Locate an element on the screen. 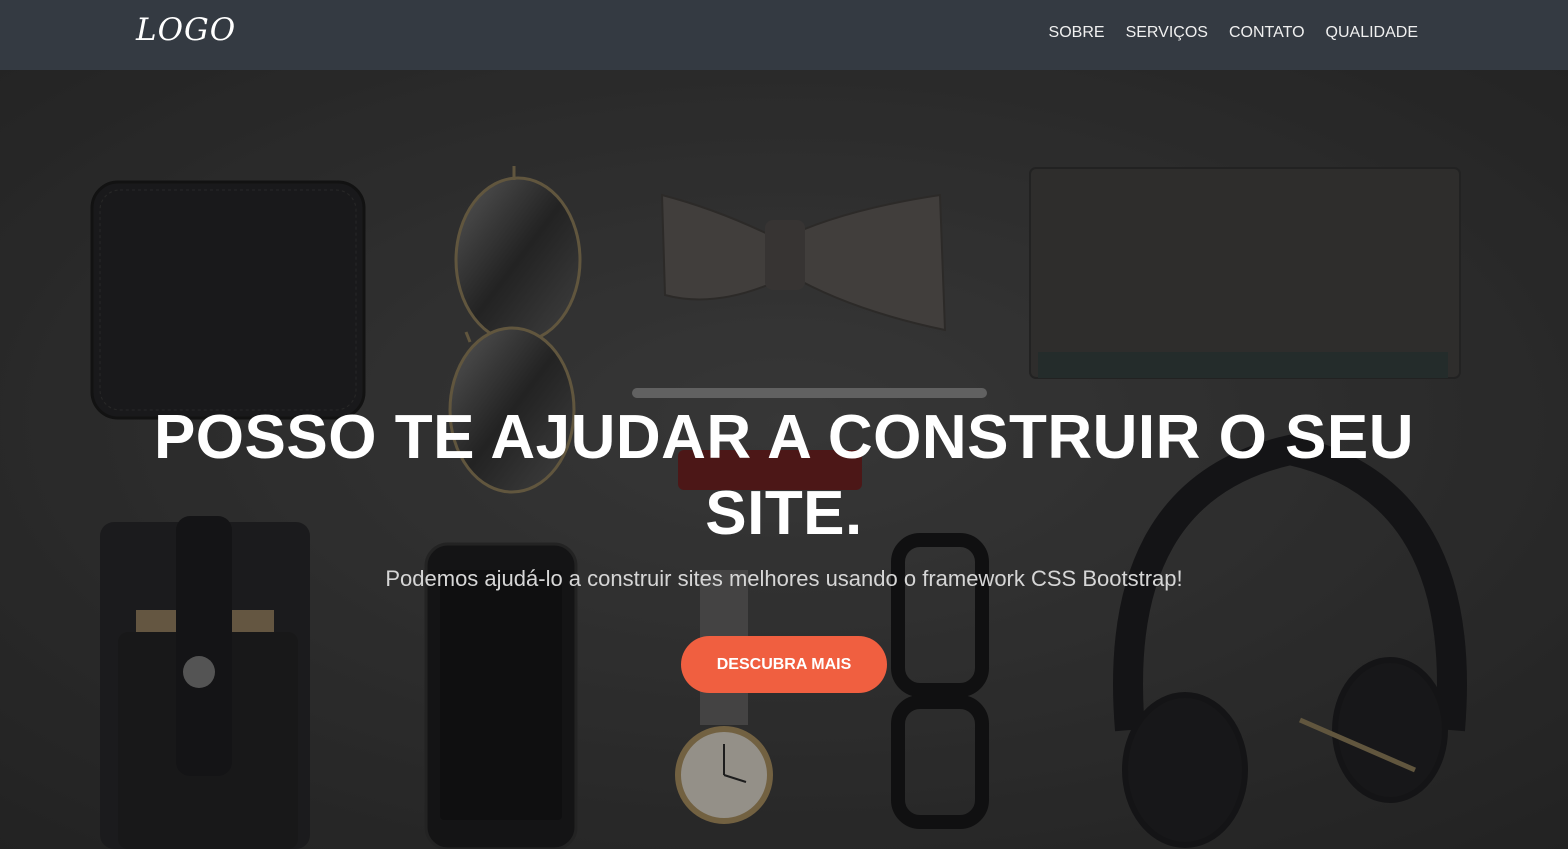  hero-title: POSSO TE AJUDAR A CONSTRUIR O SEU SITE. is located at coordinates (784, 475).